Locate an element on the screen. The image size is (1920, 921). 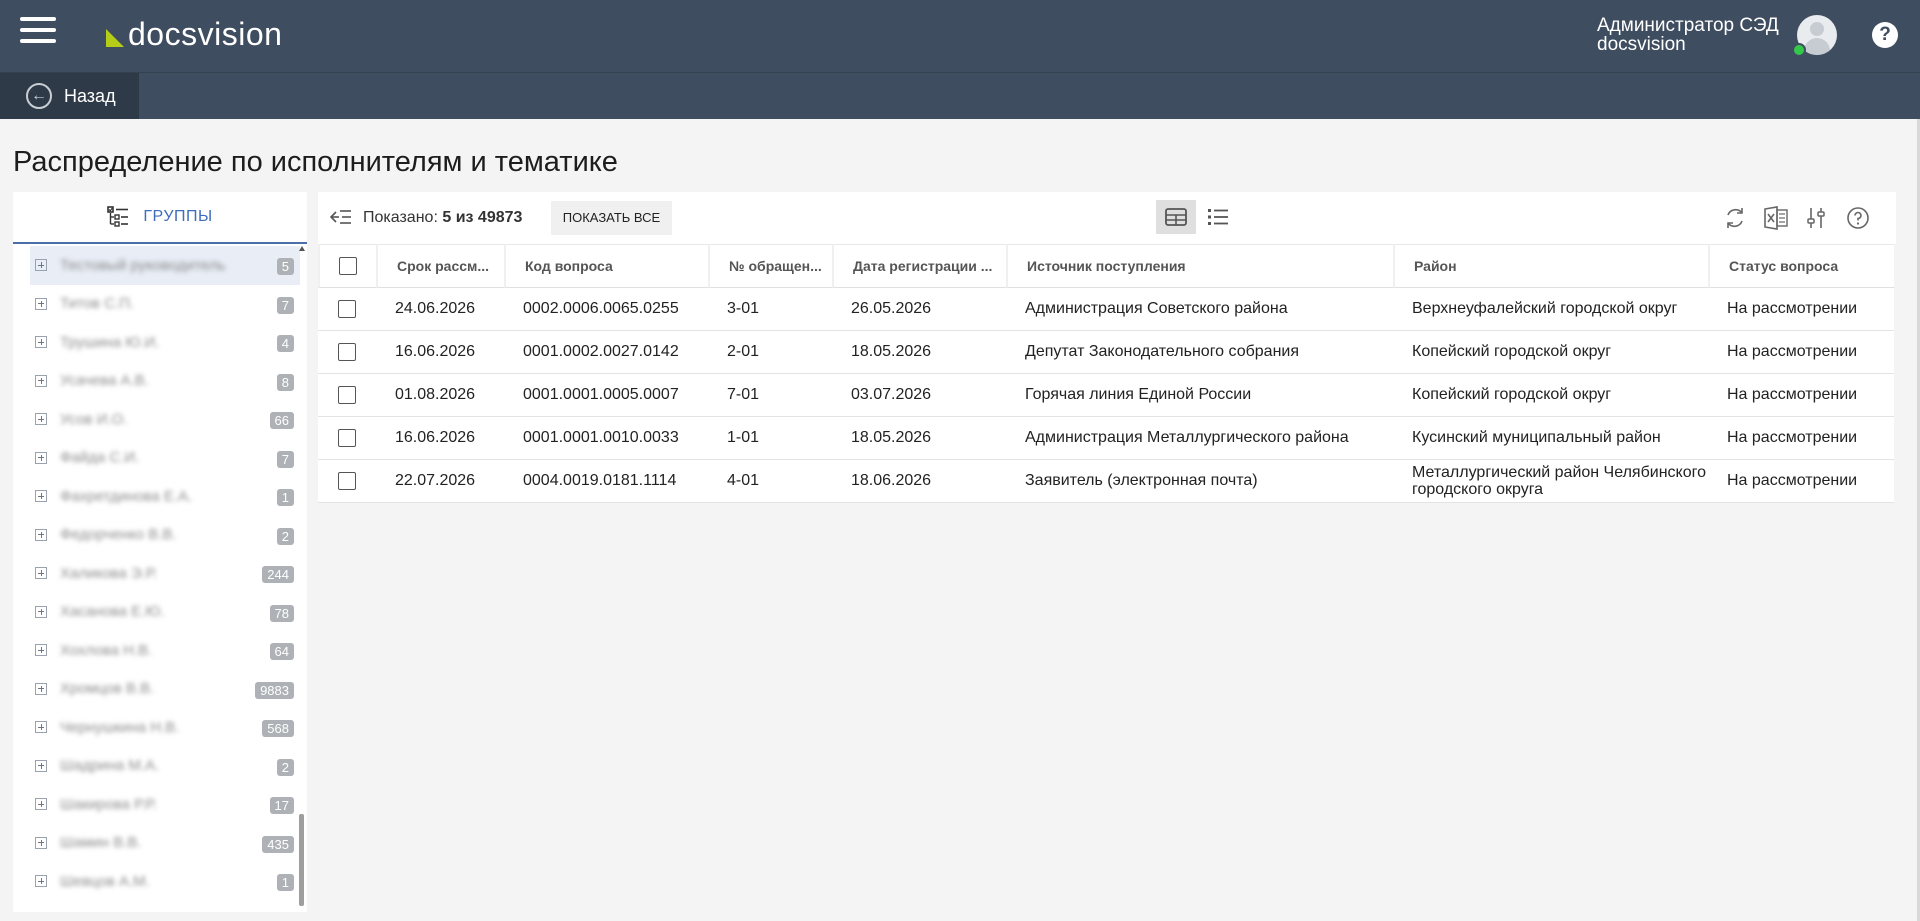
tree-item-count: 1 is located at coordinates (285, 882).